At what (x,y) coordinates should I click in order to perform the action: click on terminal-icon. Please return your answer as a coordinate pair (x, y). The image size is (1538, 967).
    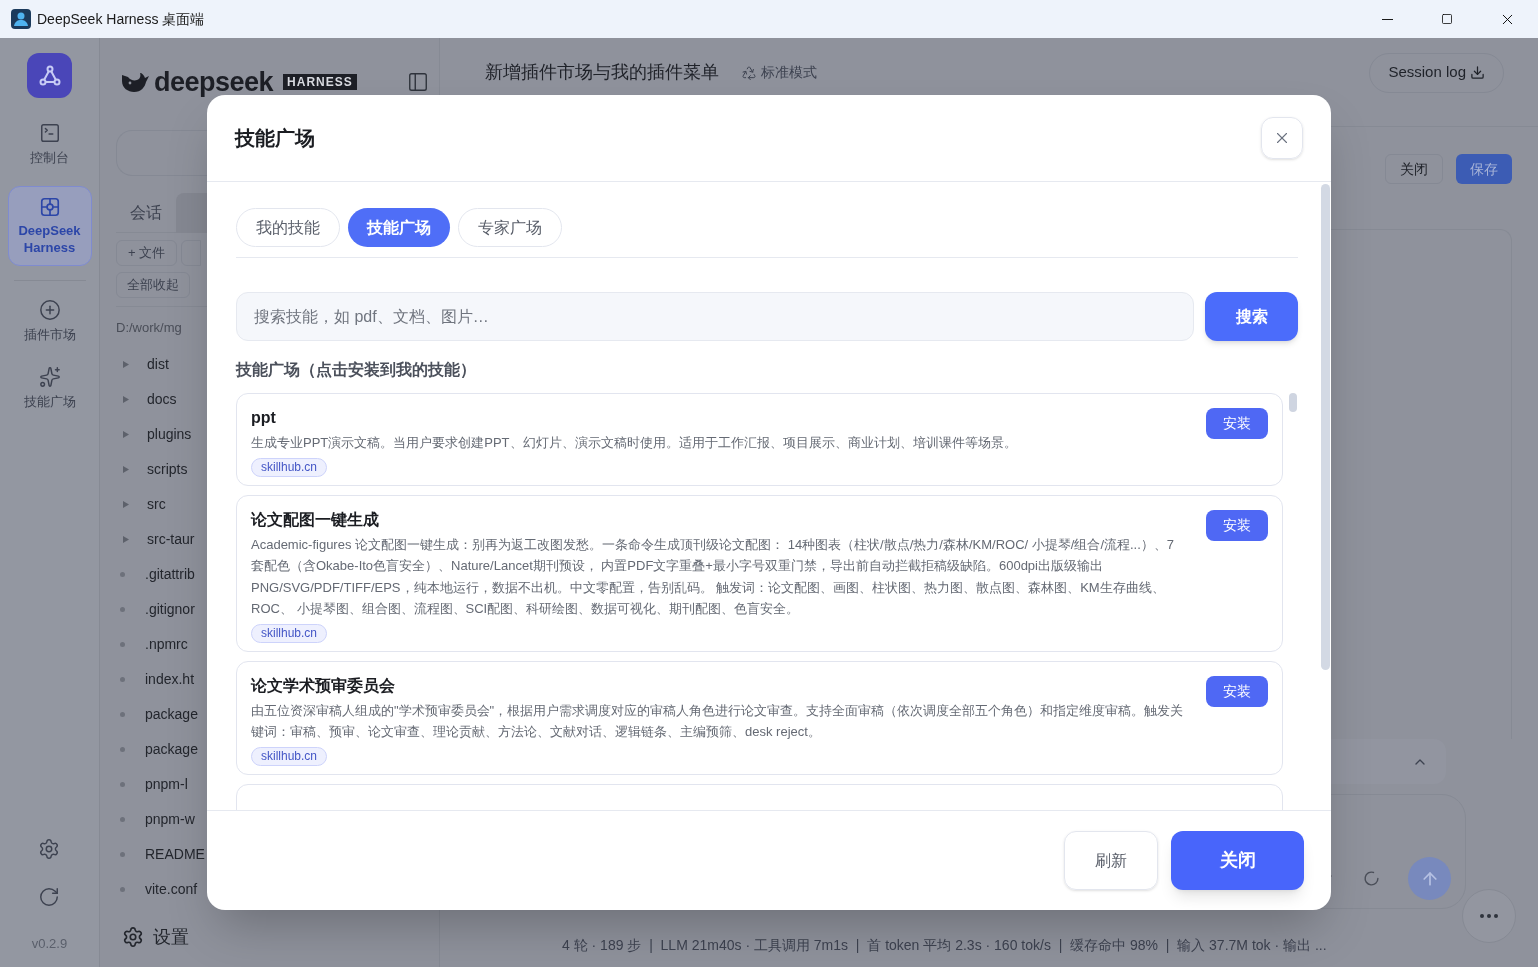
    Looking at the image, I should click on (49, 133).